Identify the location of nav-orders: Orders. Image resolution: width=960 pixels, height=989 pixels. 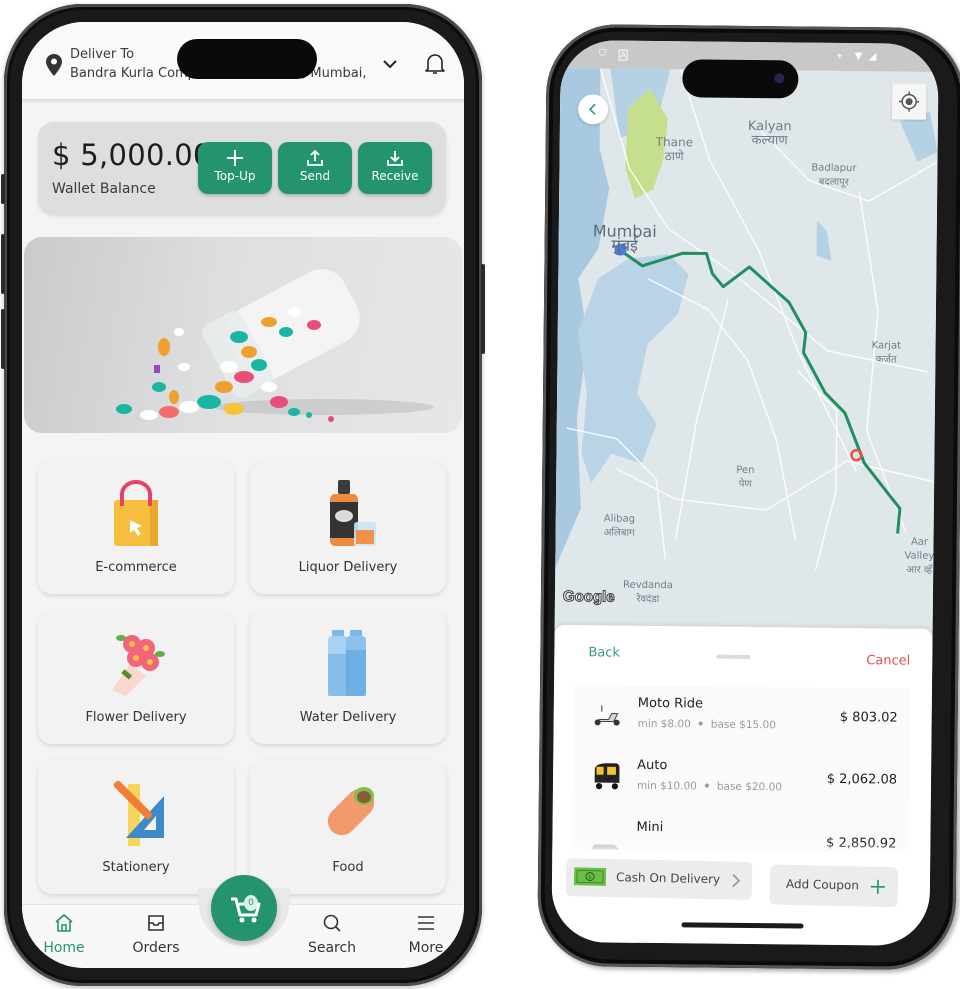
(156, 934).